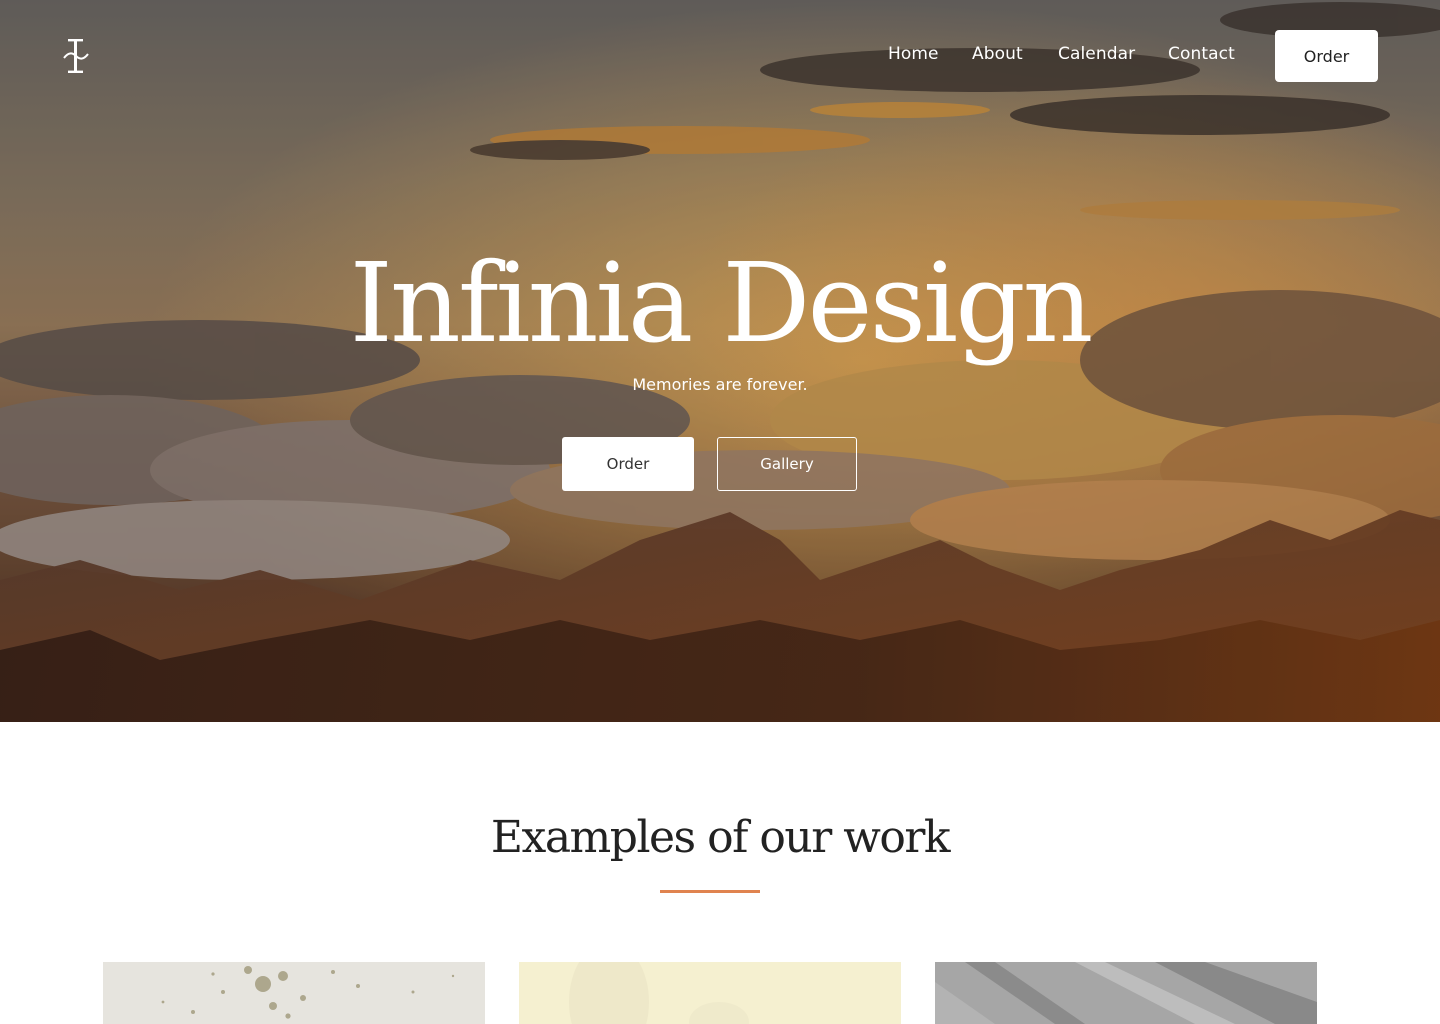 This screenshot has width=1440, height=1024. Describe the element at coordinates (1326, 56) in the screenshot. I see `nav-order-button: Order` at that location.